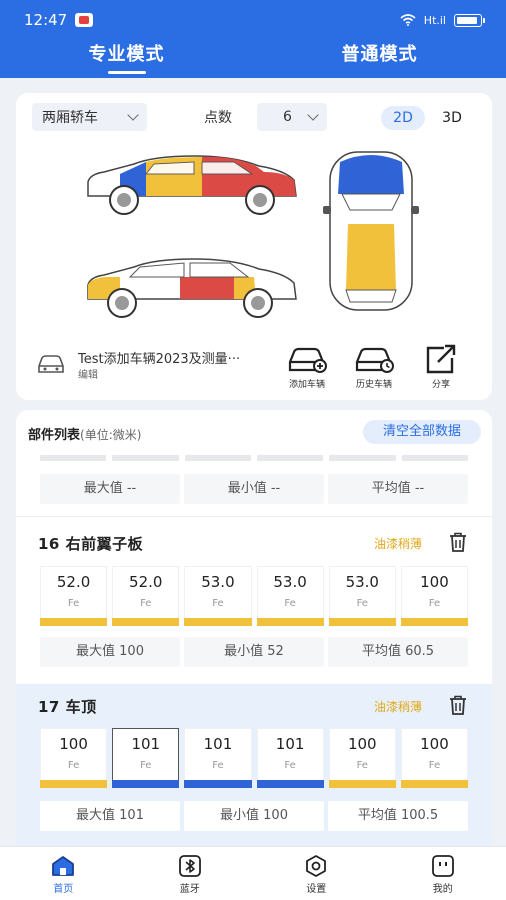 The image size is (506, 900). Describe the element at coordinates (70, 118) in the screenshot. I see `car-type-value: 两厢轿车` at that location.